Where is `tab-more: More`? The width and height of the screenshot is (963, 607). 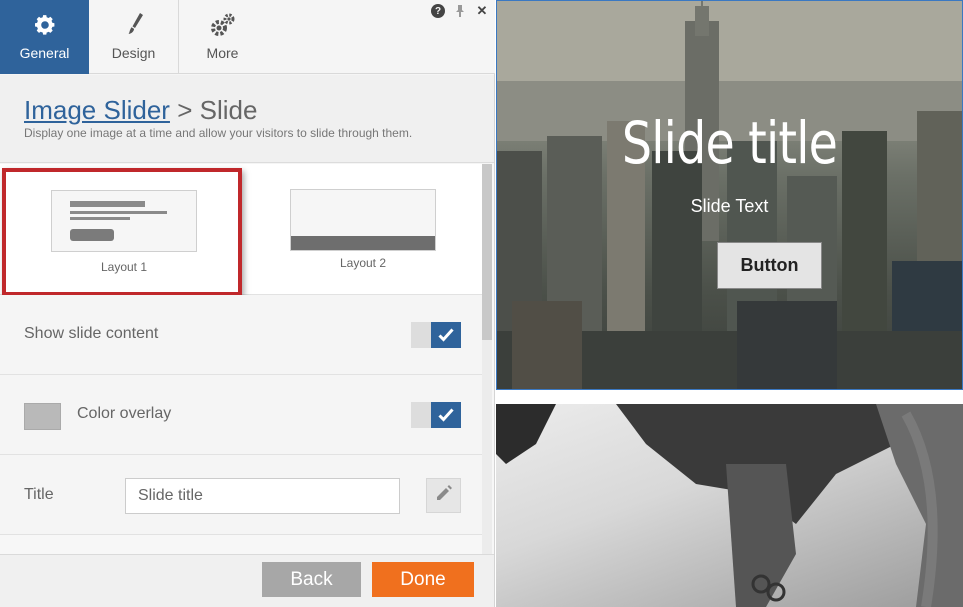 tab-more: More is located at coordinates (222, 37).